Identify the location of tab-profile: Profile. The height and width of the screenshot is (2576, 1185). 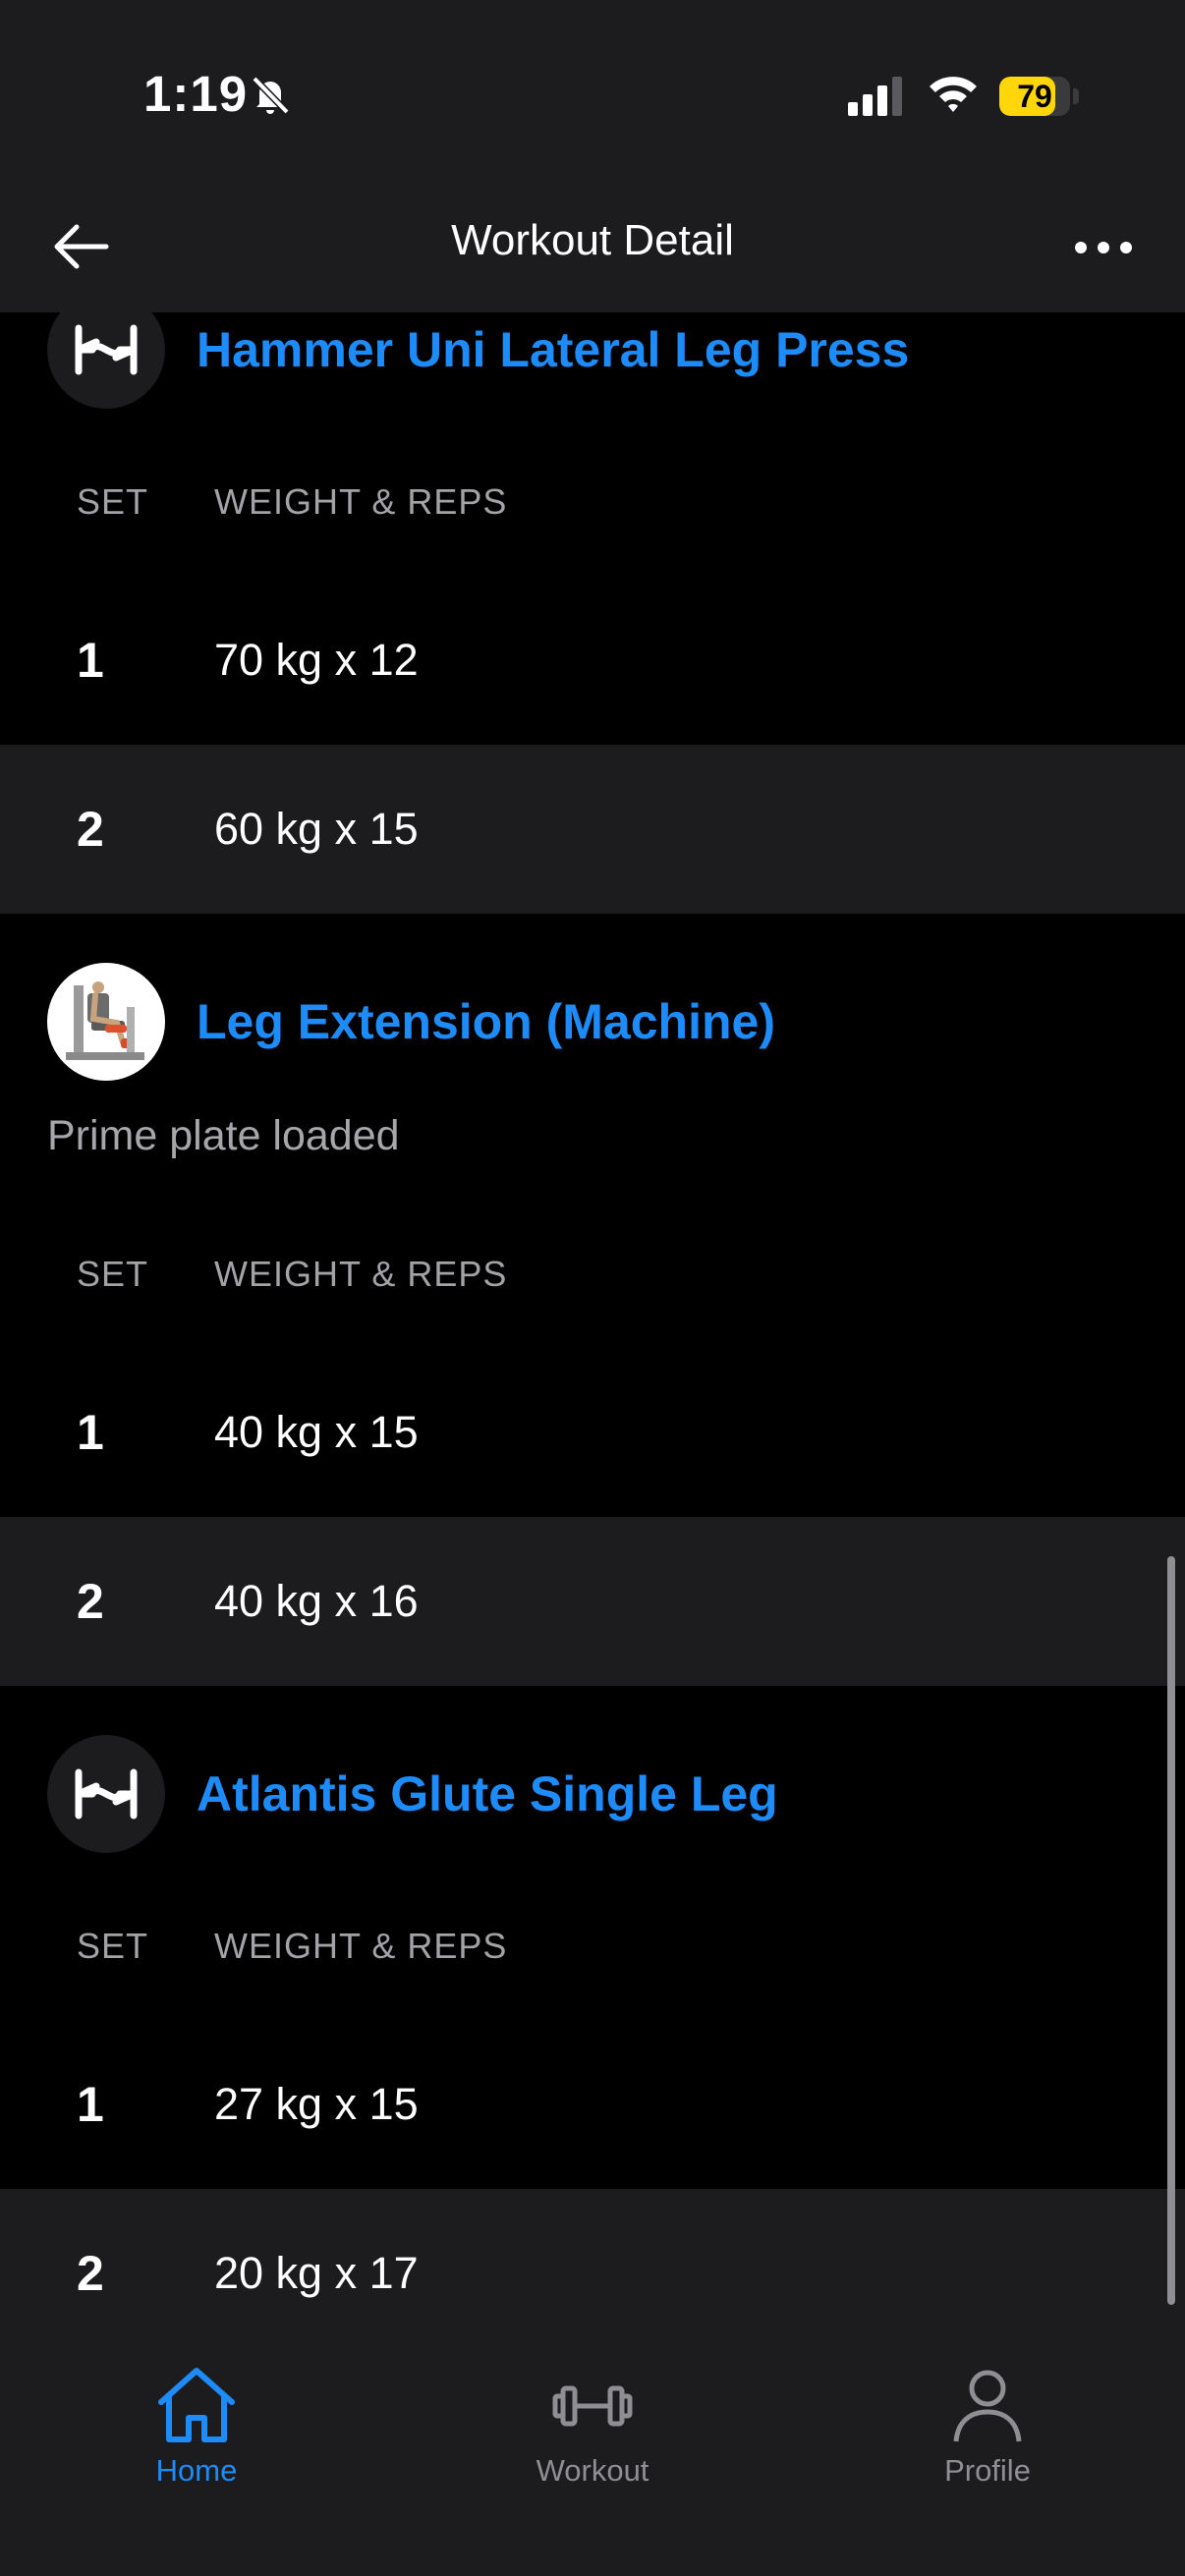
(988, 2431).